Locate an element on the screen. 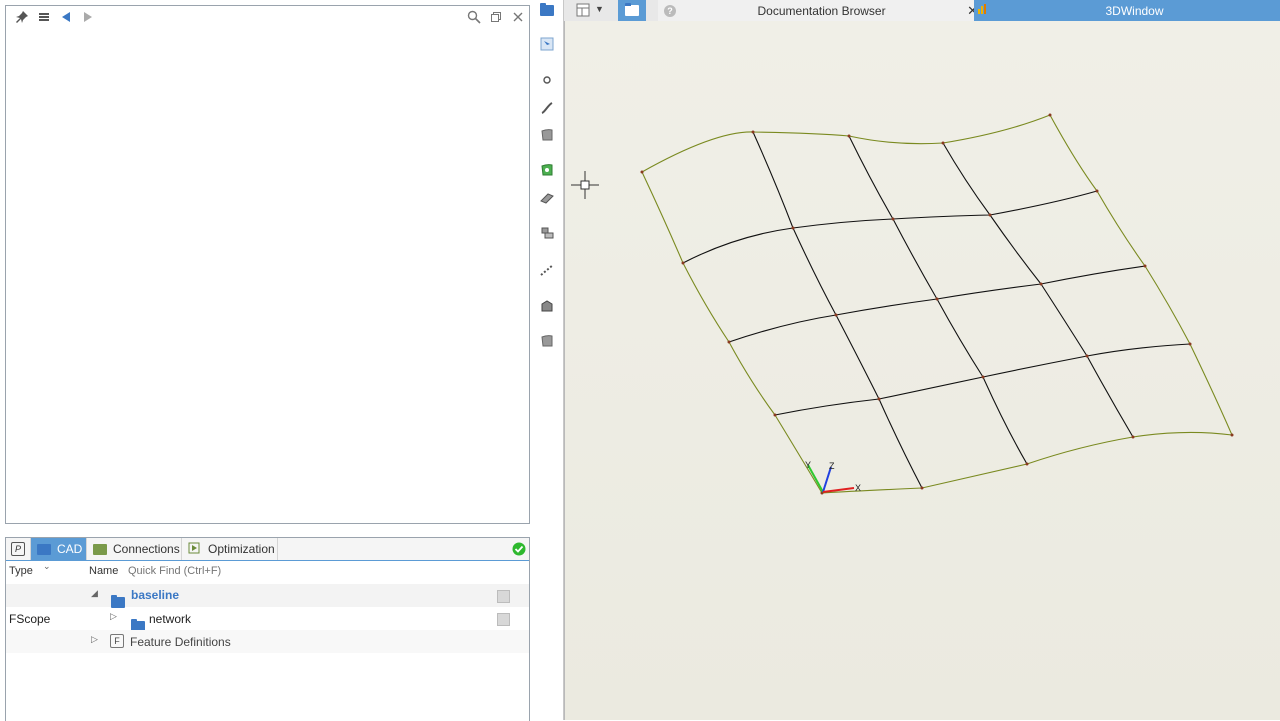  tab-documentation-browser: ? Documentation Browser ✕ is located at coordinates (826, 10).